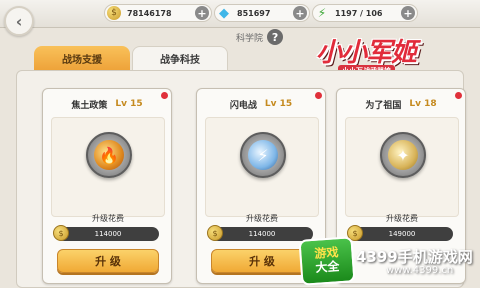 The height and width of the screenshot is (288, 480). Describe the element at coordinates (420, 270) in the screenshot. I see `watermark-url: www.4399.cn` at that location.